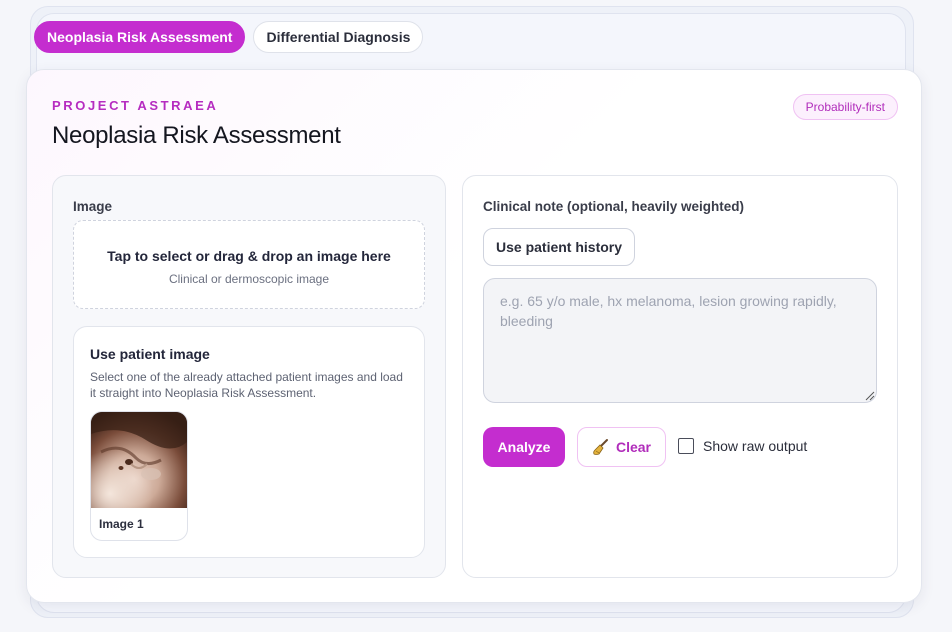 The height and width of the screenshot is (632, 952). Describe the element at coordinates (524, 447) in the screenshot. I see `analyze-button: Analyze` at that location.